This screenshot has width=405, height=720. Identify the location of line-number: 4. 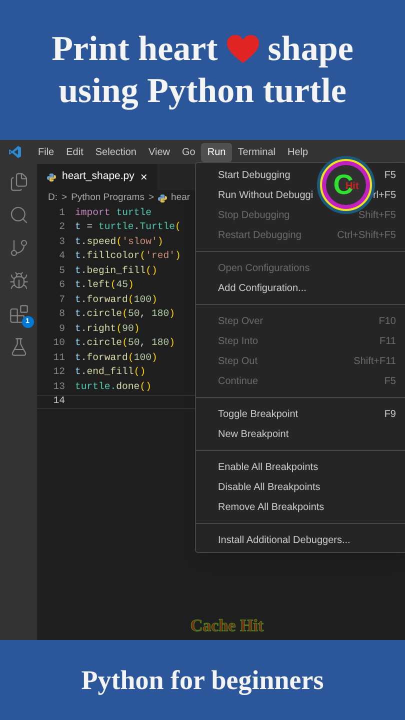
(62, 256).